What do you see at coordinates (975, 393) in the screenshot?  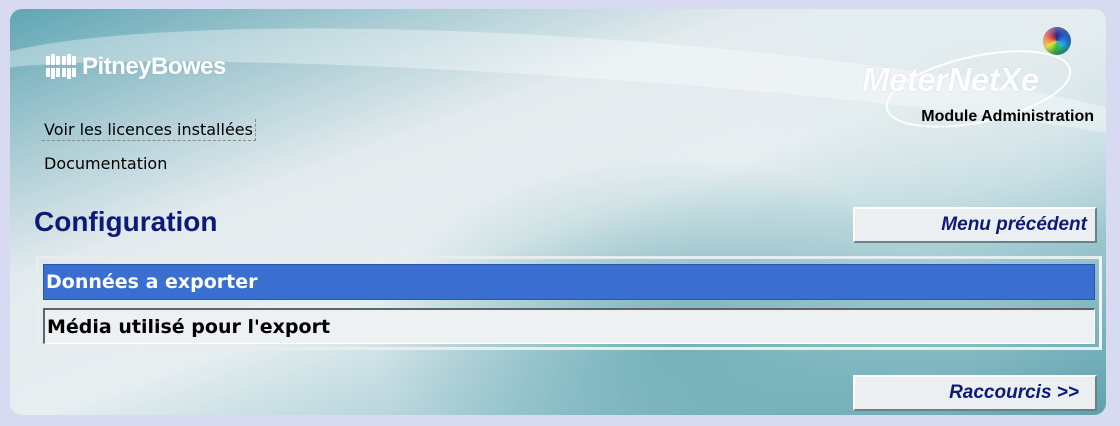 I see `shortcuts-button: Raccourcis >>` at bounding box center [975, 393].